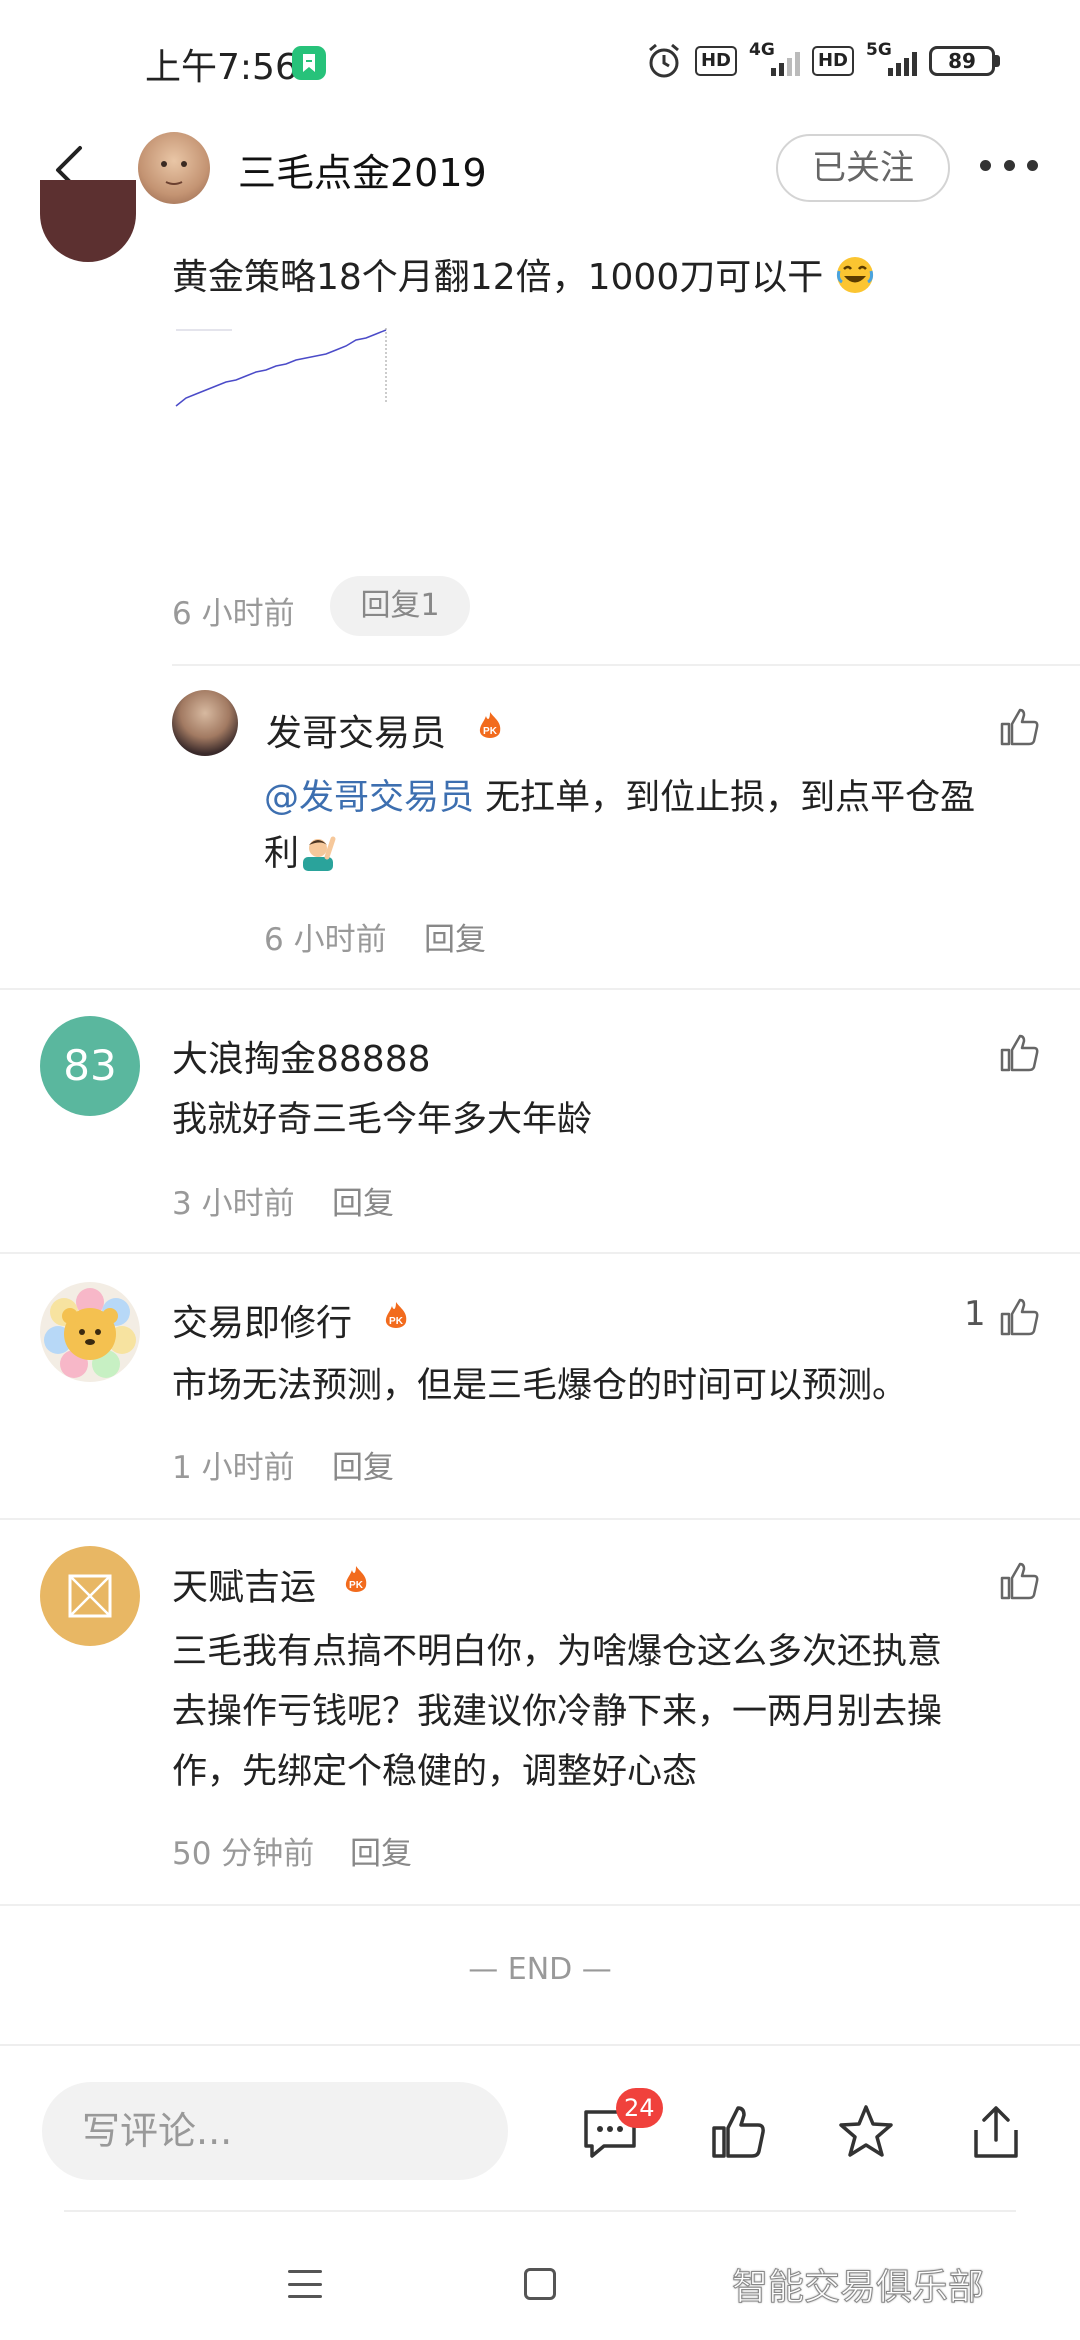 The width and height of the screenshot is (1080, 2340). I want to click on follow-button: 已关注, so click(863, 168).